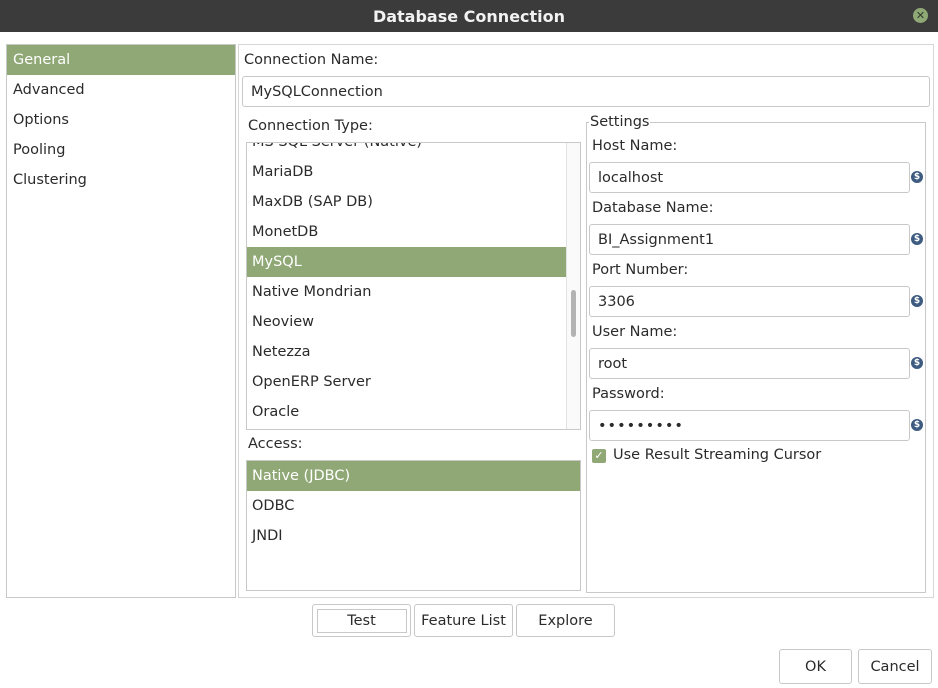 The width and height of the screenshot is (938, 688). What do you see at coordinates (311, 60) in the screenshot?
I see `connection-name-label: Connection Name:` at bounding box center [311, 60].